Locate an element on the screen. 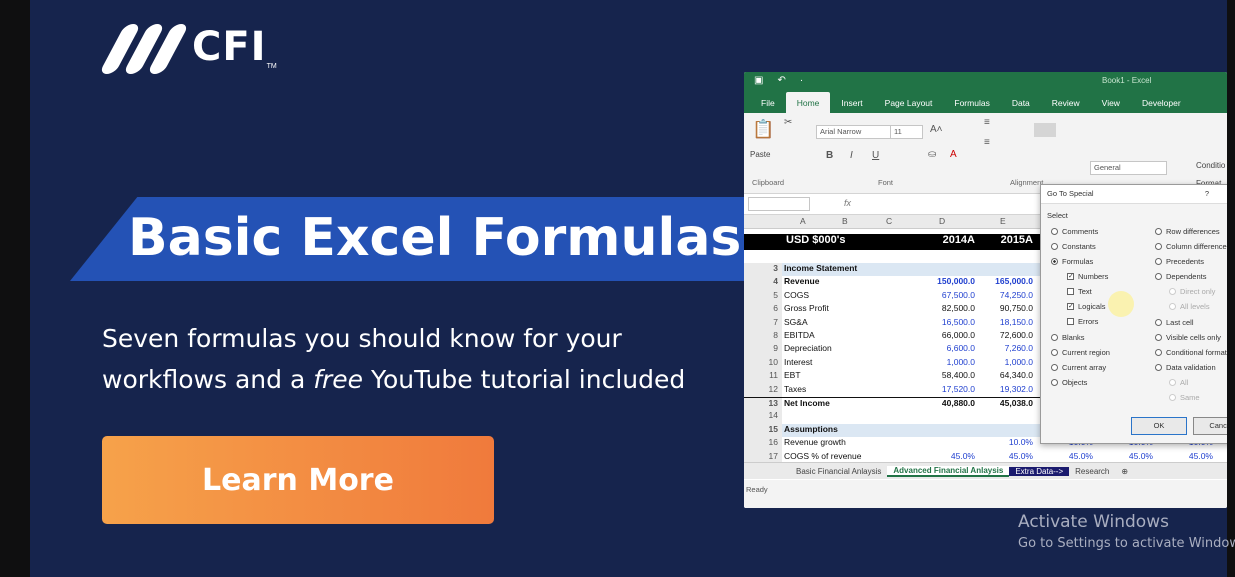 The height and width of the screenshot is (577, 1235). option-last-cell: Last cell is located at coordinates (1174, 322).